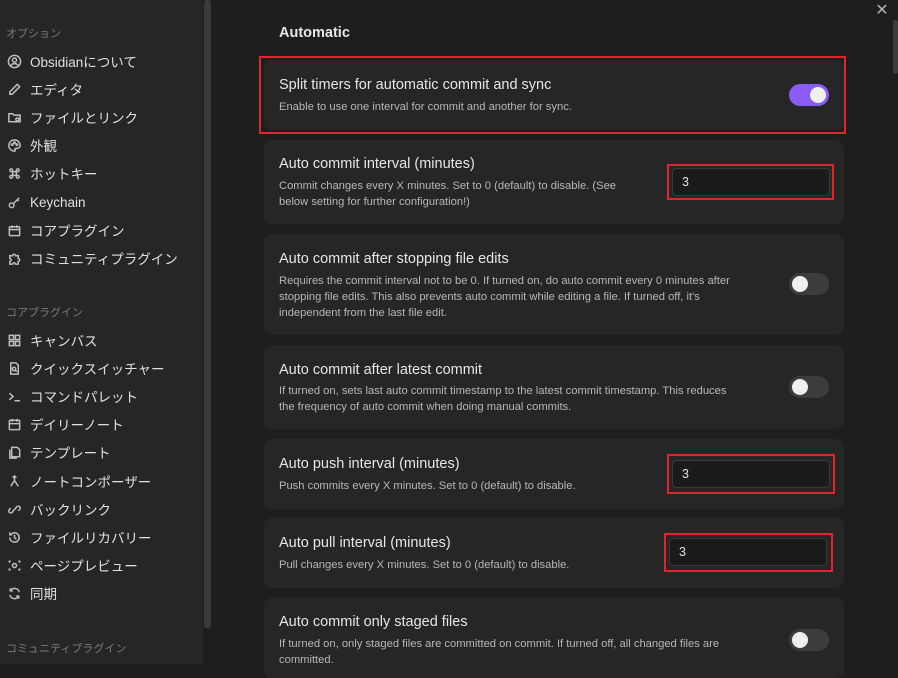 This screenshot has height=678, width=898. Describe the element at coordinates (44, 313) in the screenshot. I see `sidebar-header-core-plugins: コアプラグイン` at that location.